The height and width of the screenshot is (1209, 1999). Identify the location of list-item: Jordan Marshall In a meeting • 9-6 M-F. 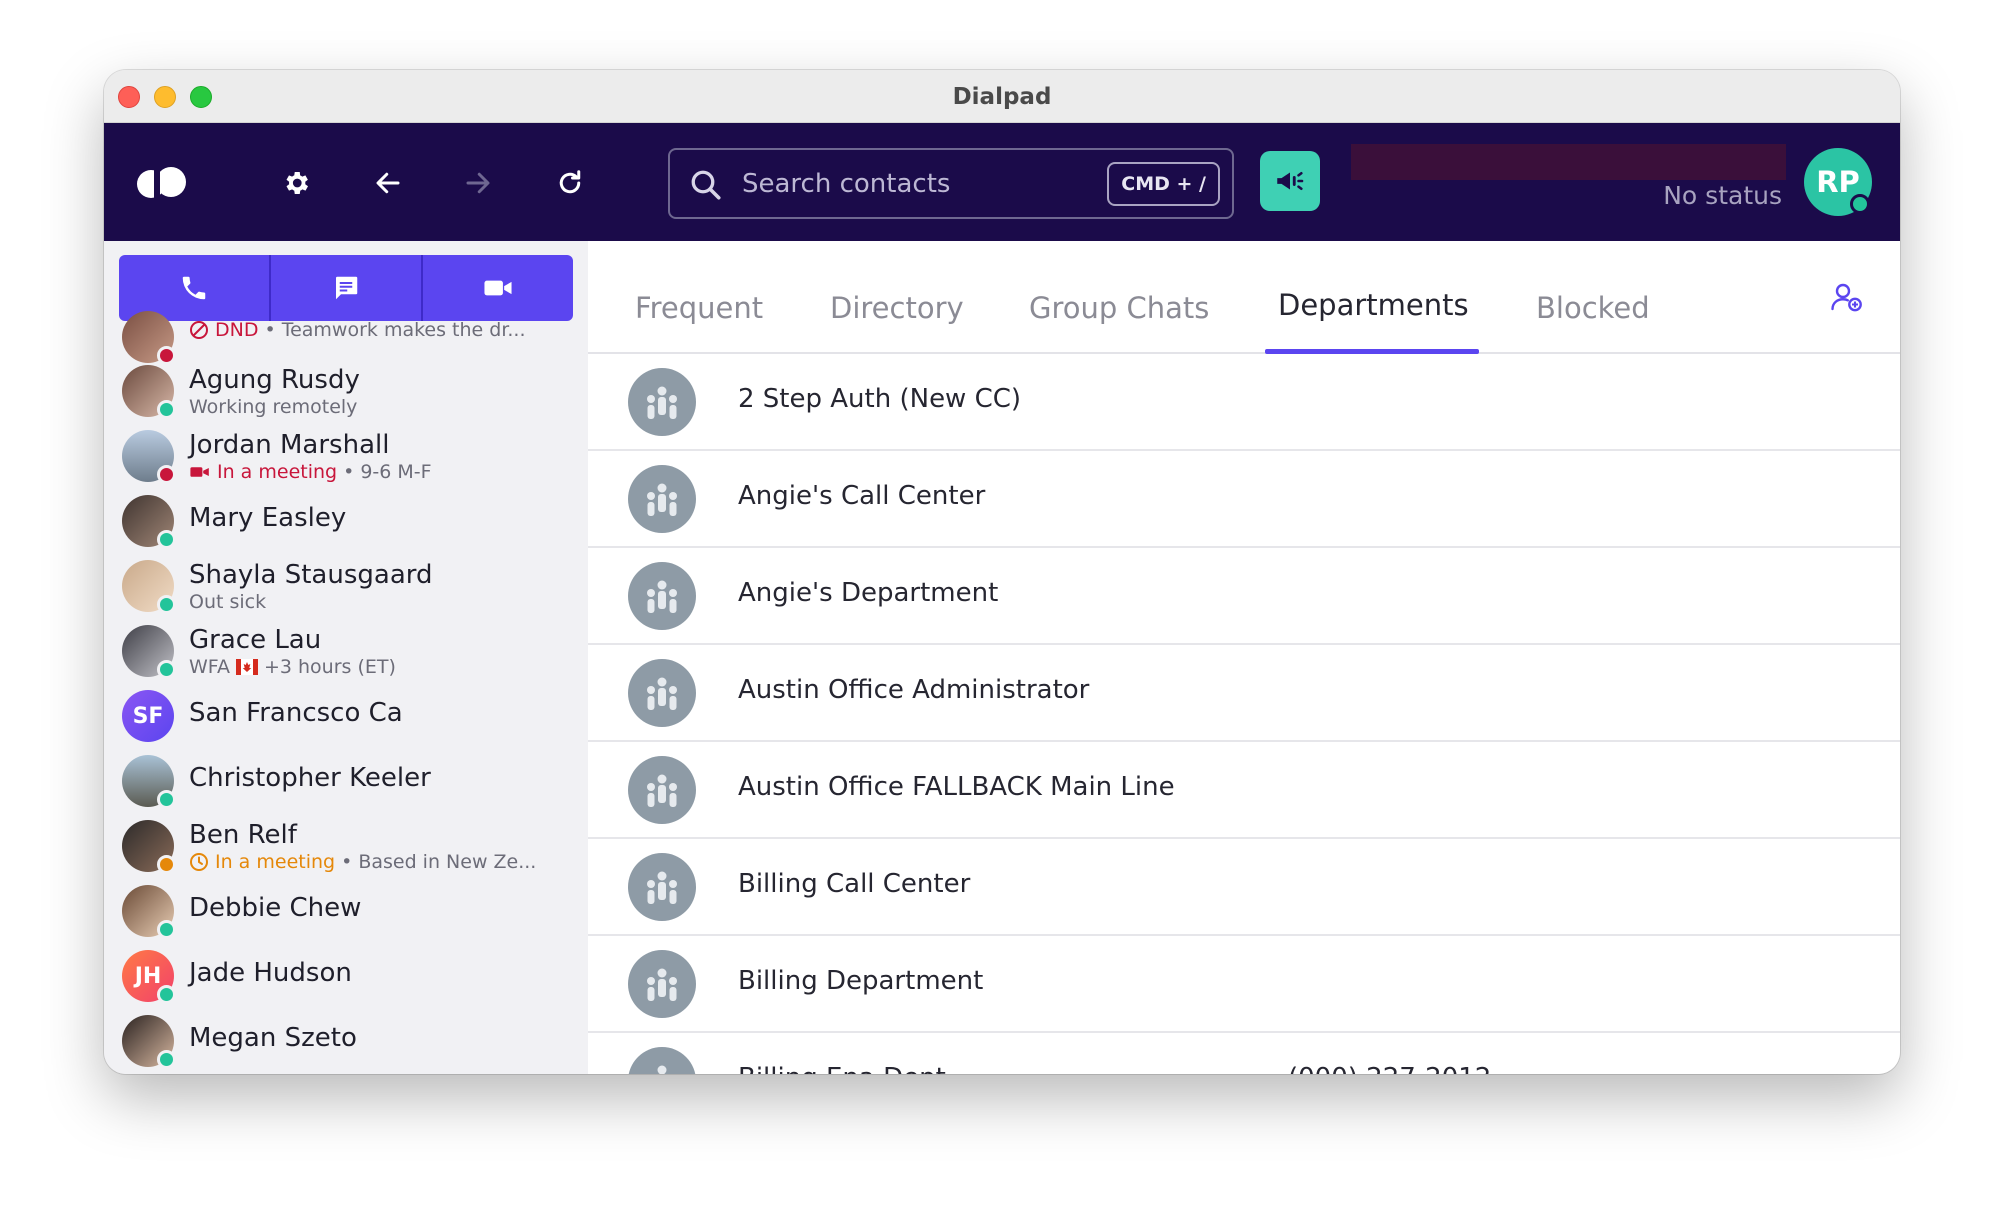
(346, 456).